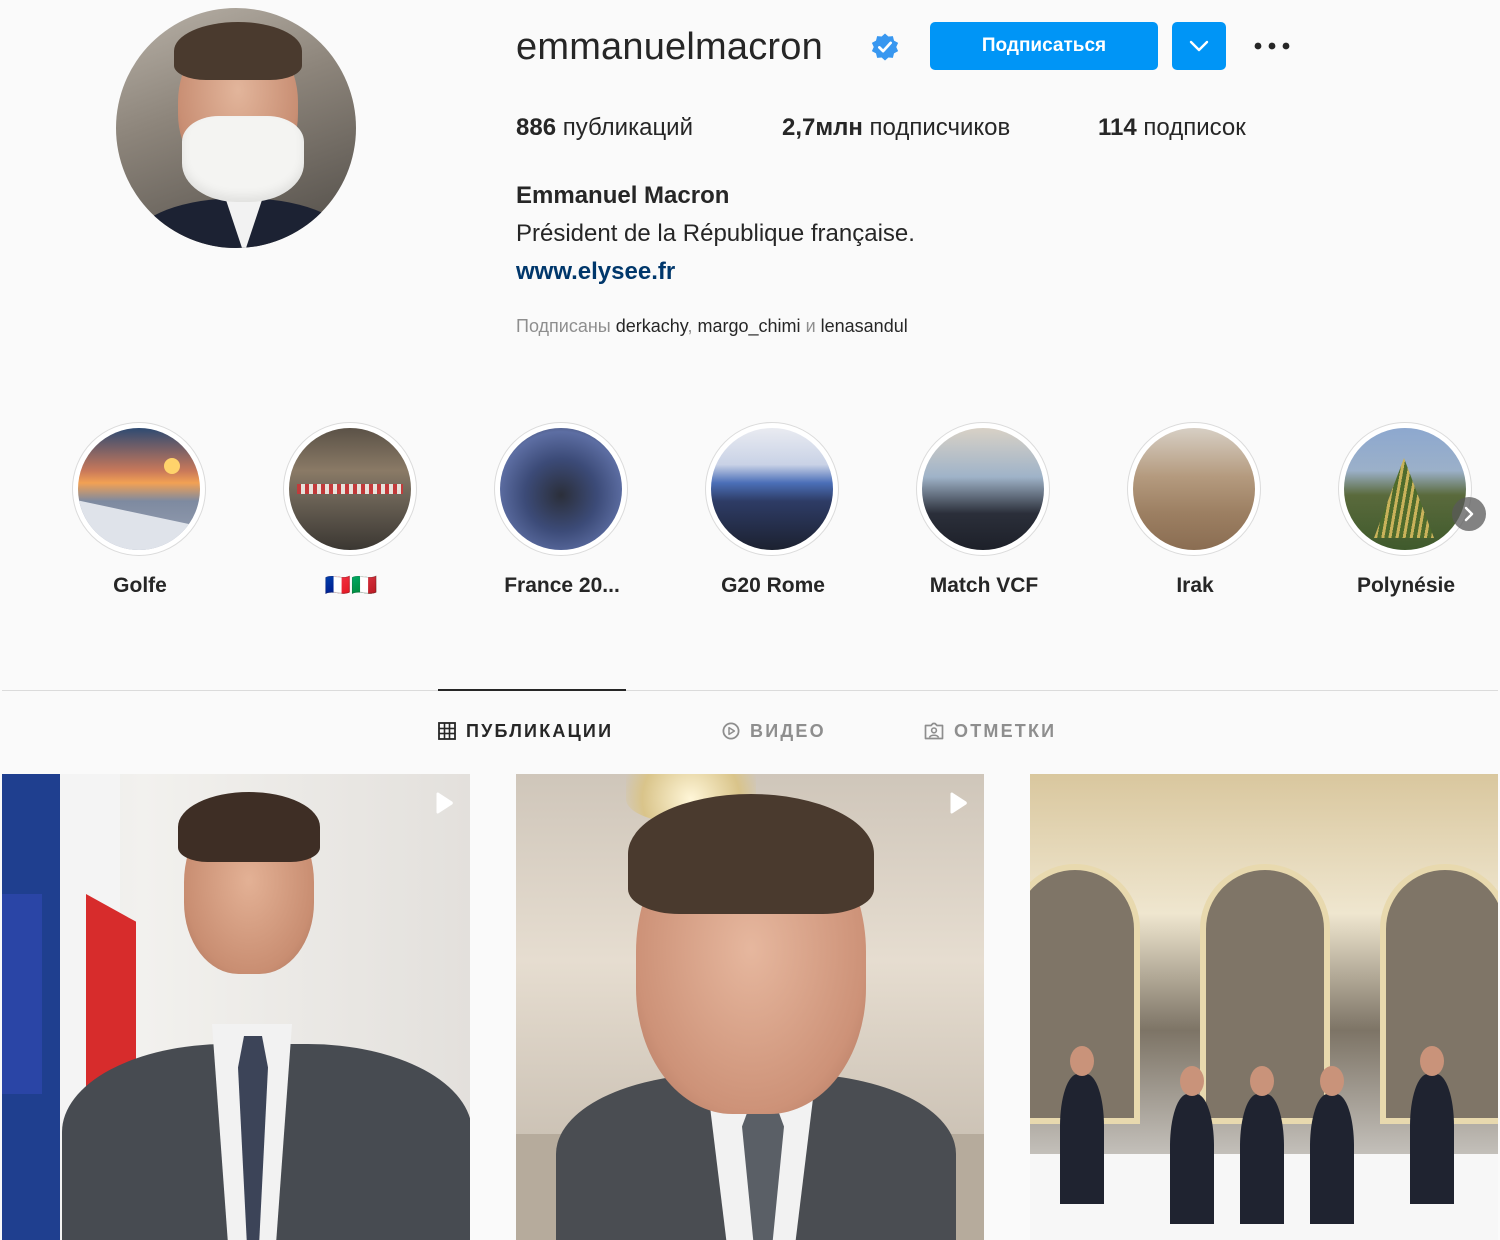  I want to click on more-horizontal-icon, so click(1272, 46).